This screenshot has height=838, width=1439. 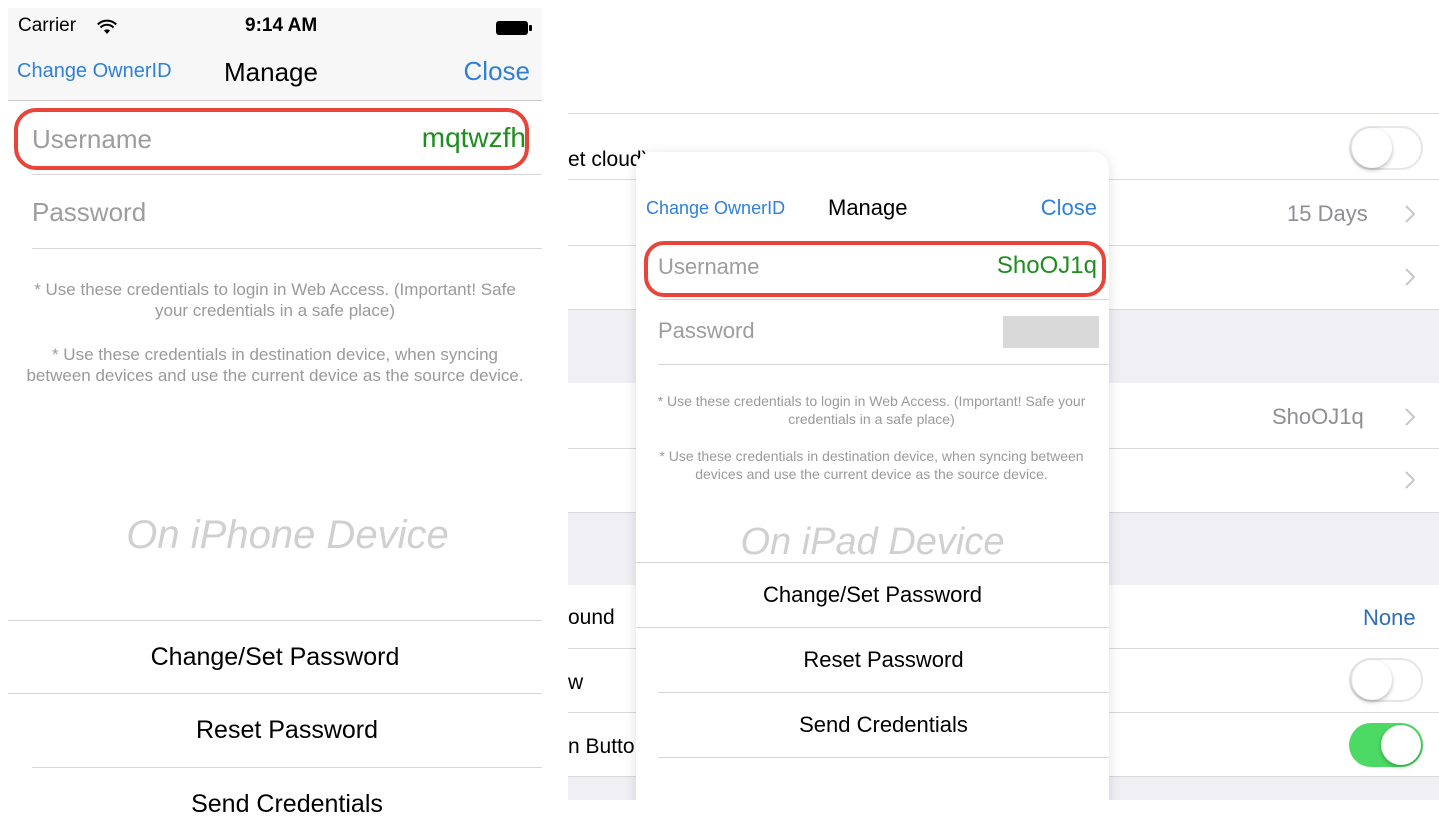 I want to click on change-set-password-label: Change/Set Password, so click(x=872, y=594).